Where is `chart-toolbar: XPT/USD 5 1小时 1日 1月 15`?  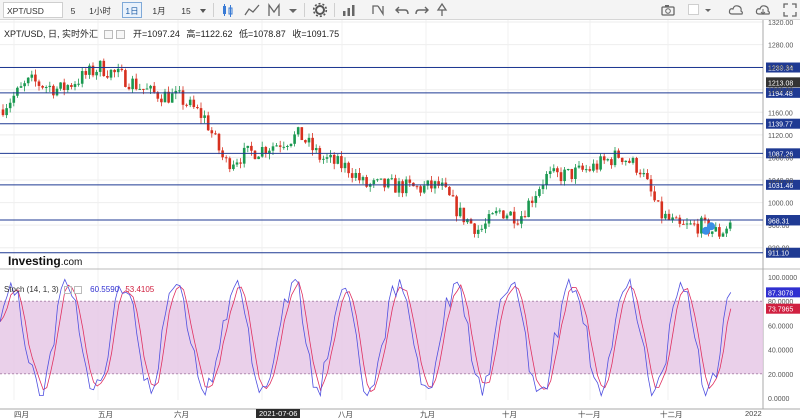
chart-toolbar: XPT/USD 5 1小时 1日 1月 15 is located at coordinates (400, 10).